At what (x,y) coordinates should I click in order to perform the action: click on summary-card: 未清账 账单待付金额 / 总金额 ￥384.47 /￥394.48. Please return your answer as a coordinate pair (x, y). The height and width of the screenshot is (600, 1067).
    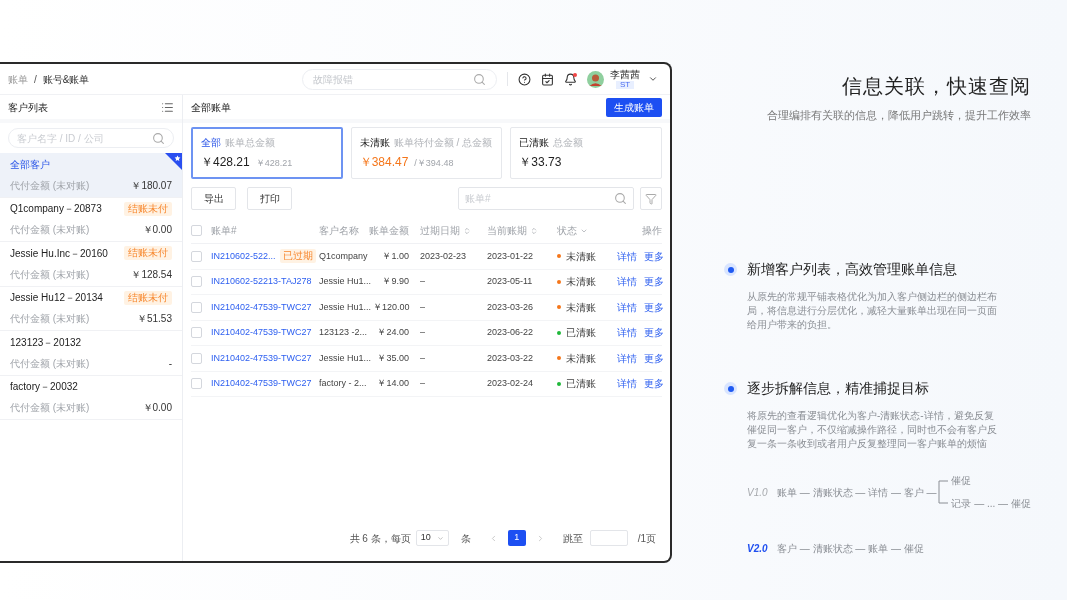
    Looking at the image, I should click on (426, 153).